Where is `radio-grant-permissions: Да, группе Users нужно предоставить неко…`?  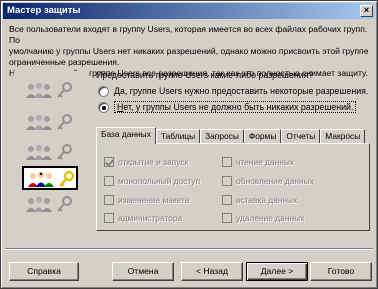 radio-grant-permissions: Да, группе Users нужно предоставить неко… is located at coordinates (233, 91).